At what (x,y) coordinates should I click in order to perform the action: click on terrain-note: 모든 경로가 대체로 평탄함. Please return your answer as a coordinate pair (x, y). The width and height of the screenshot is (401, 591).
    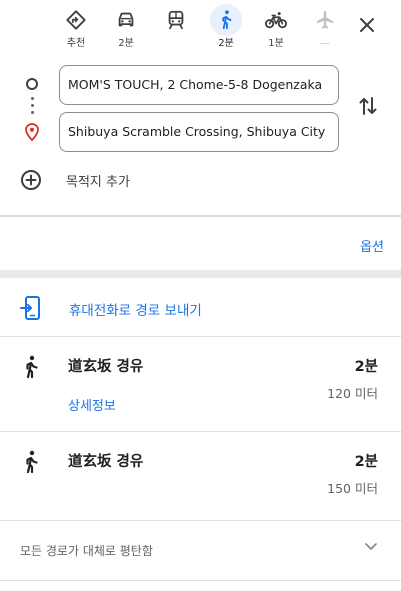
    Looking at the image, I should click on (86, 551).